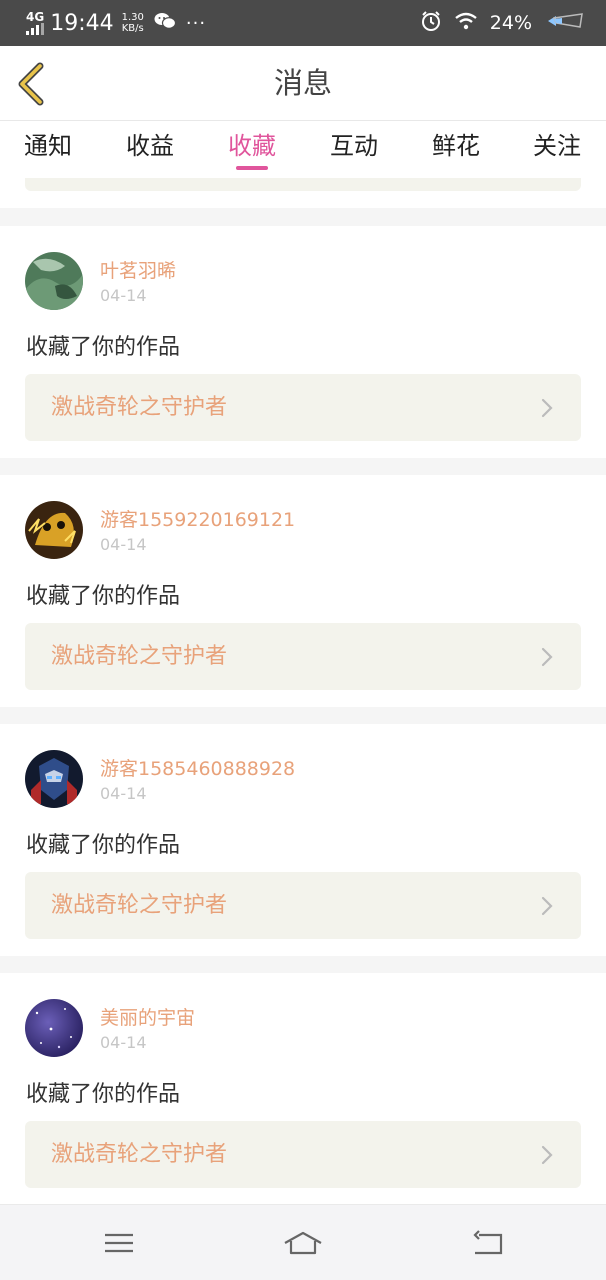 This screenshot has height=1280, width=606. I want to click on home-icon, so click(303, 1243).